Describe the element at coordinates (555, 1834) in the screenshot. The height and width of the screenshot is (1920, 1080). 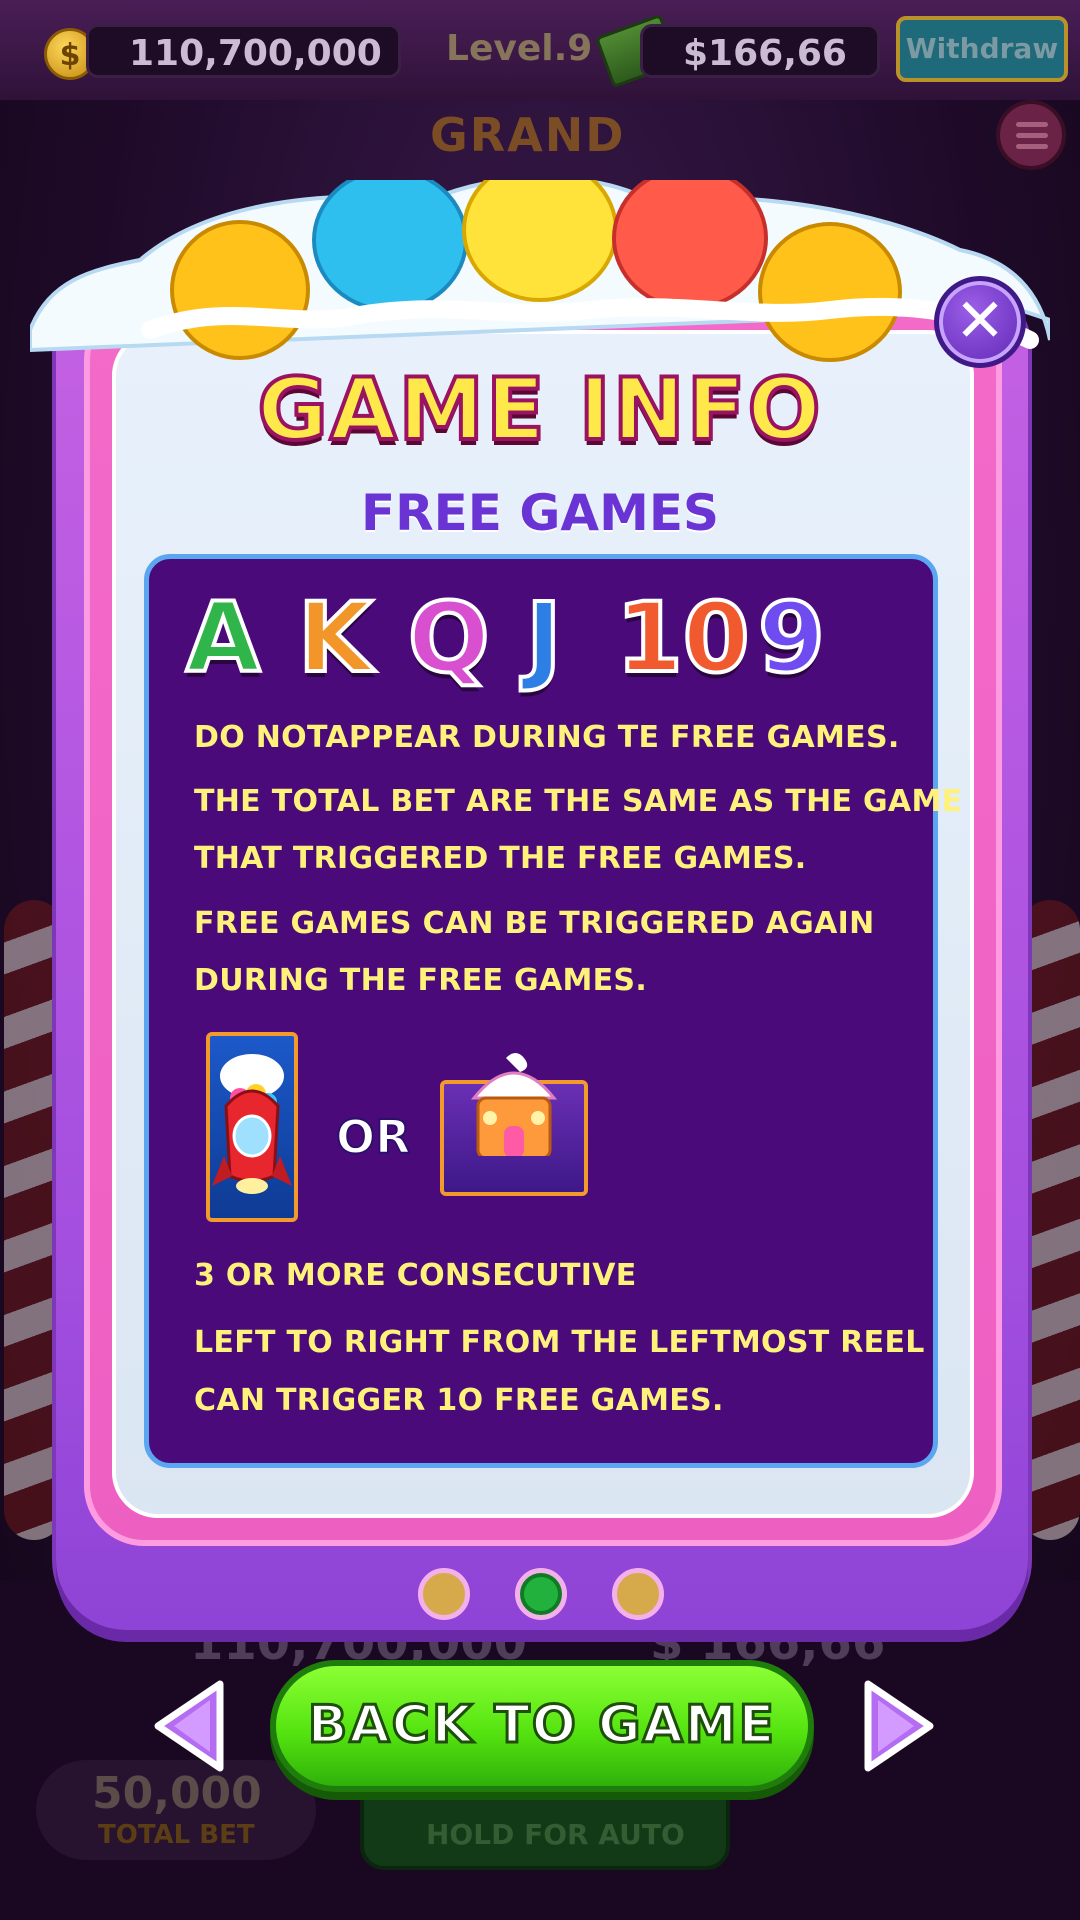
I see `spin-hint: HOLD FOR AUTO` at that location.